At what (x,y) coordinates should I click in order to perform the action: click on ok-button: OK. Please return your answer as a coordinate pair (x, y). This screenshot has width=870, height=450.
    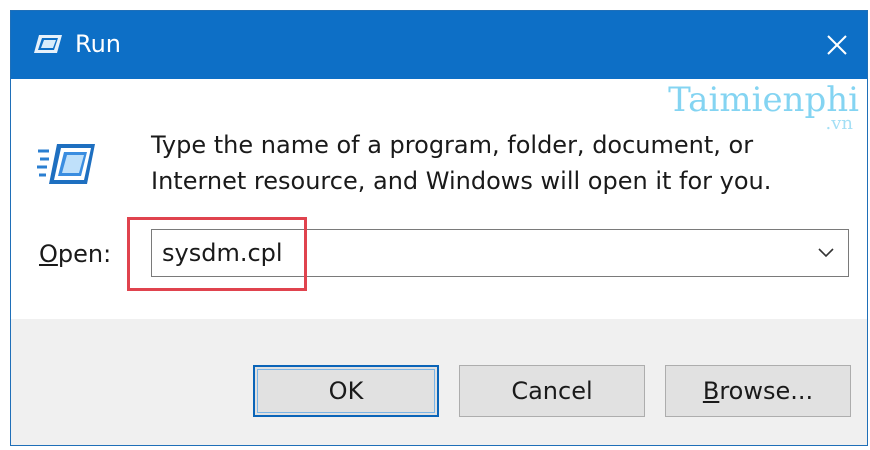
    Looking at the image, I should click on (346, 391).